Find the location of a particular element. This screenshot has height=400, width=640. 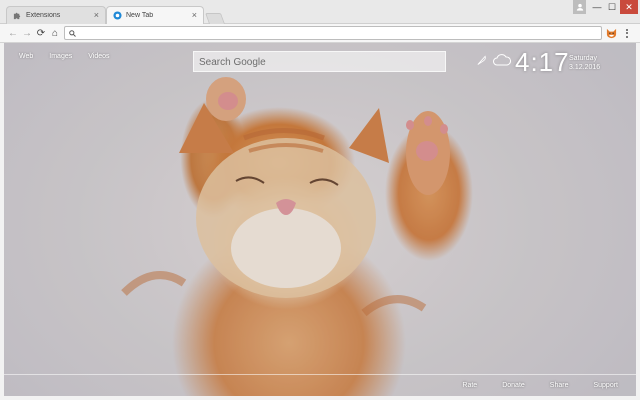

search-input is located at coordinates (319, 62).